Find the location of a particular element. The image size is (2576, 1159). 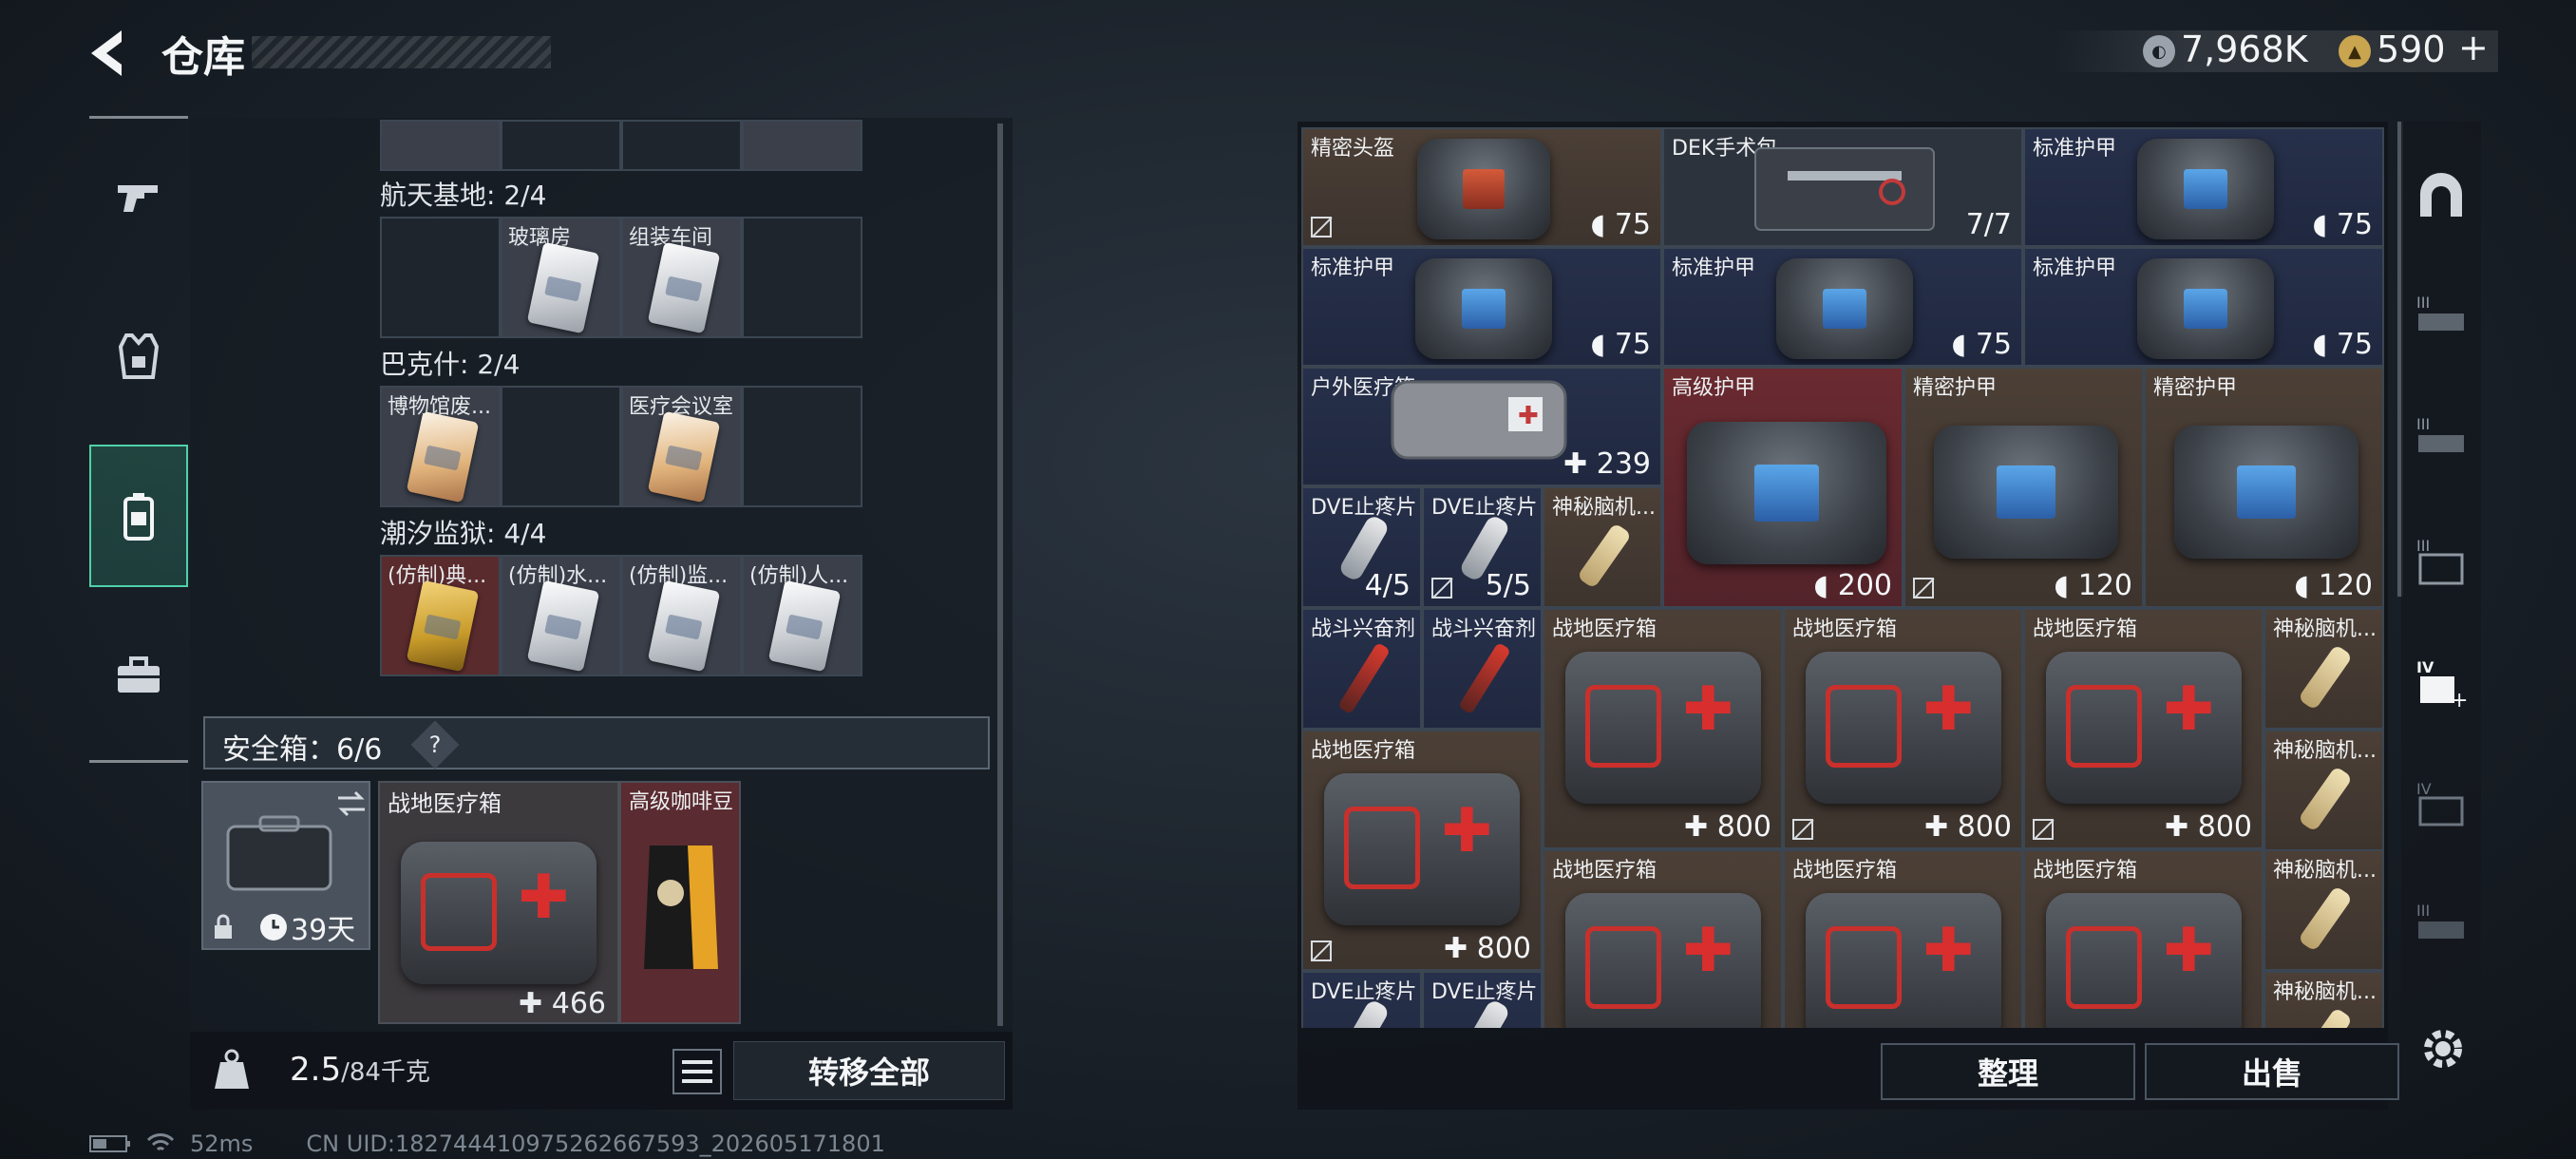

uses: 5/5 is located at coordinates (1508, 585).